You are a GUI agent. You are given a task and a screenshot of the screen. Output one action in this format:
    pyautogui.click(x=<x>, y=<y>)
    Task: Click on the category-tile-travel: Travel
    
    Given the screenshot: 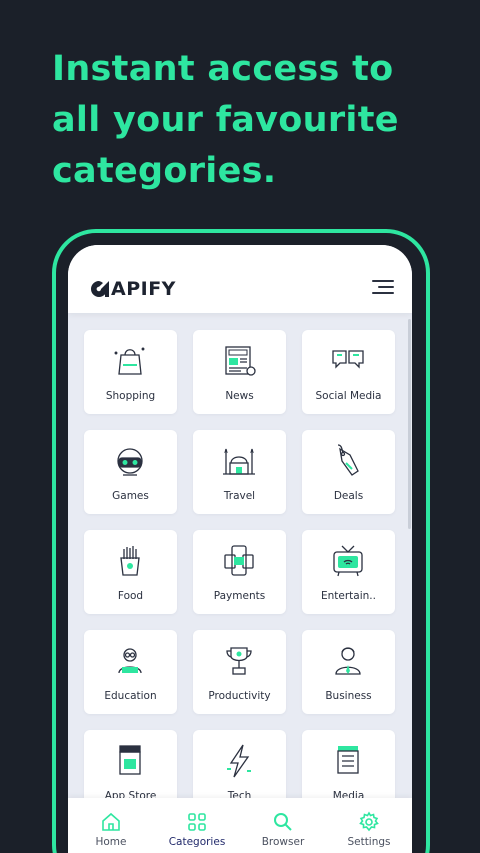 What is the action you would take?
    pyautogui.click(x=239, y=472)
    